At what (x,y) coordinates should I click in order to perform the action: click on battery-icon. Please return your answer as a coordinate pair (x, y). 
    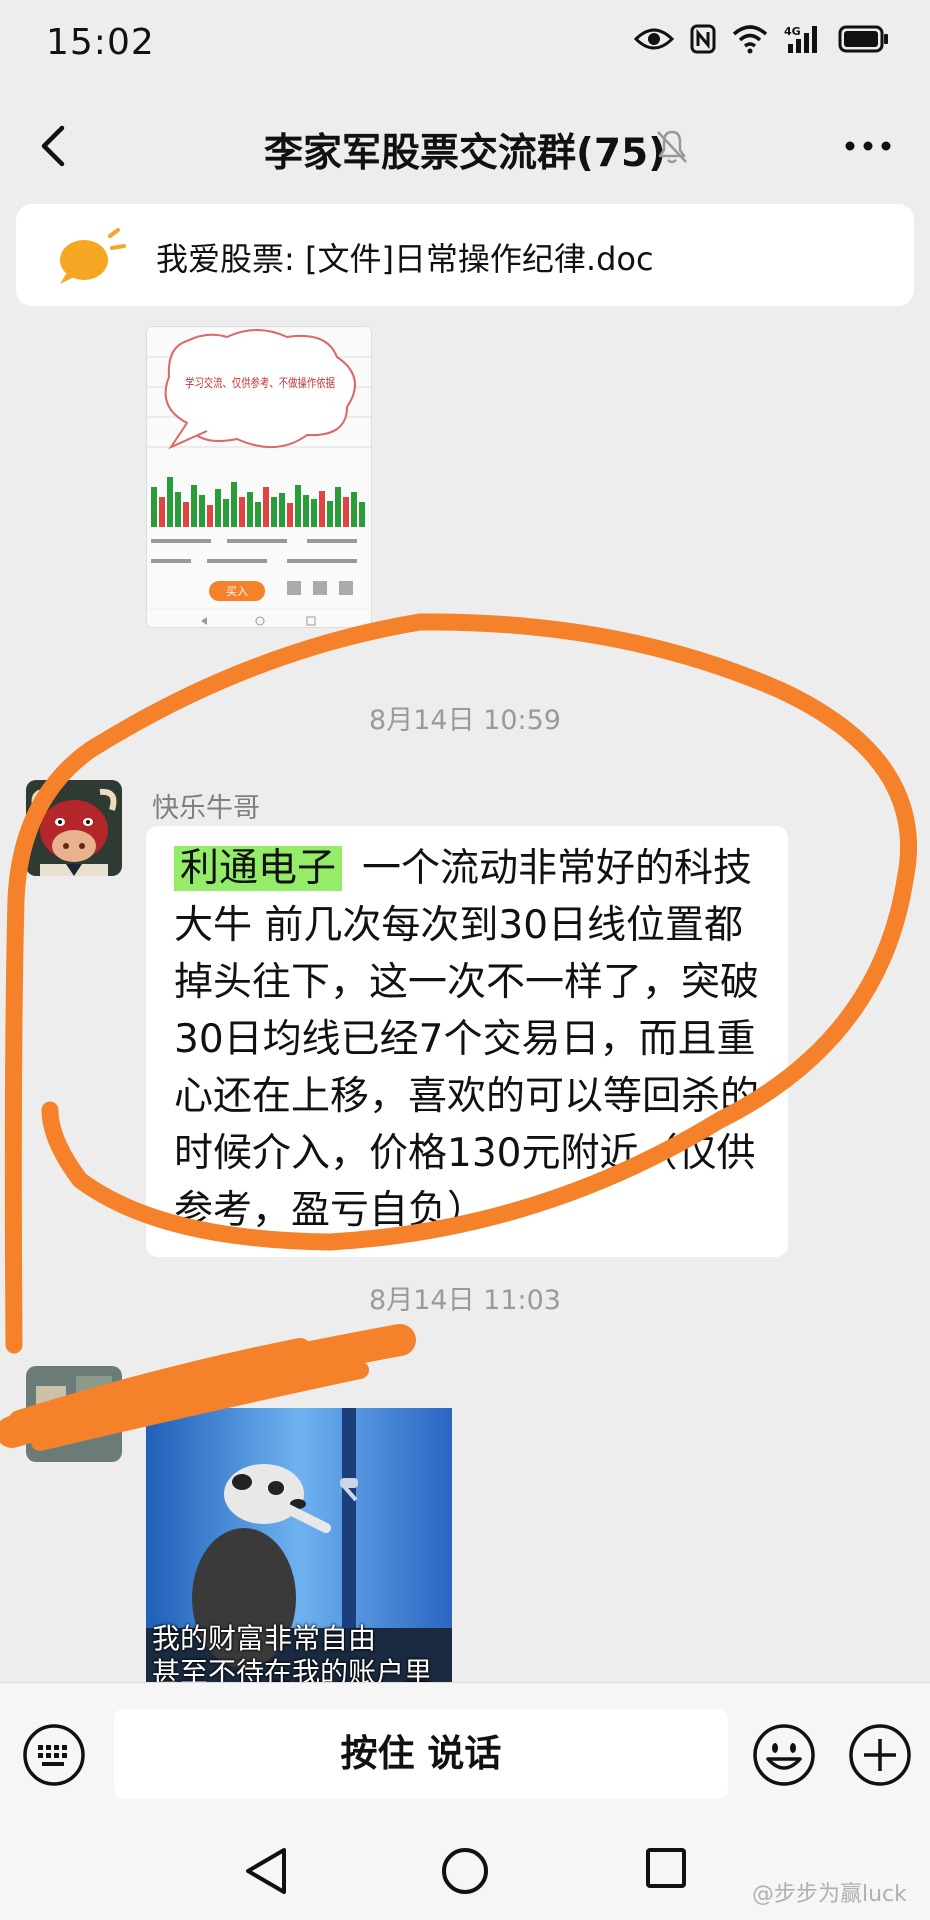
    Looking at the image, I should click on (863, 39).